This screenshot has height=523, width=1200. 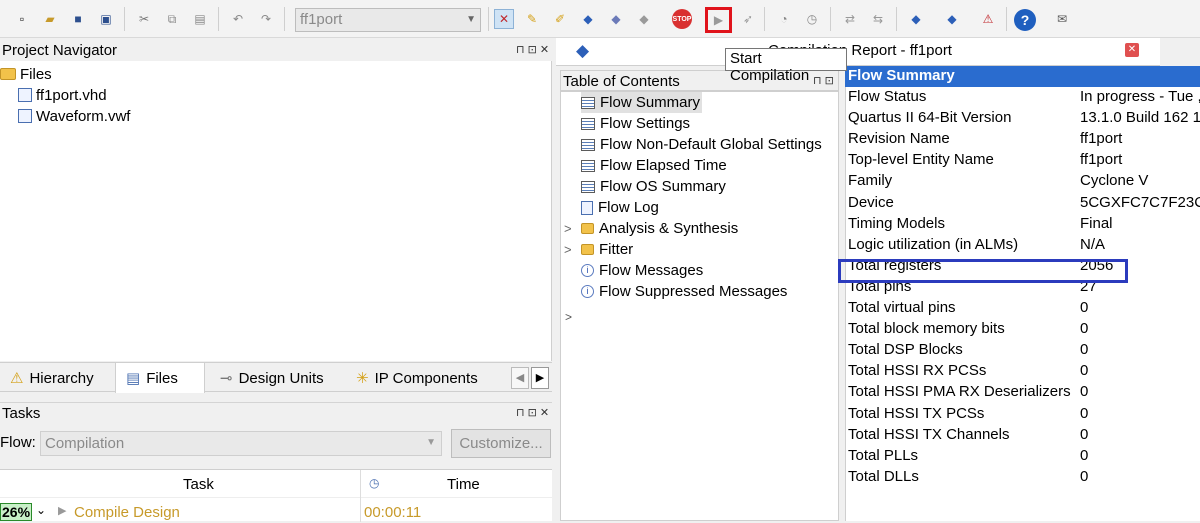 I want to click on task-time: 00:00:11, so click(x=393, y=512).